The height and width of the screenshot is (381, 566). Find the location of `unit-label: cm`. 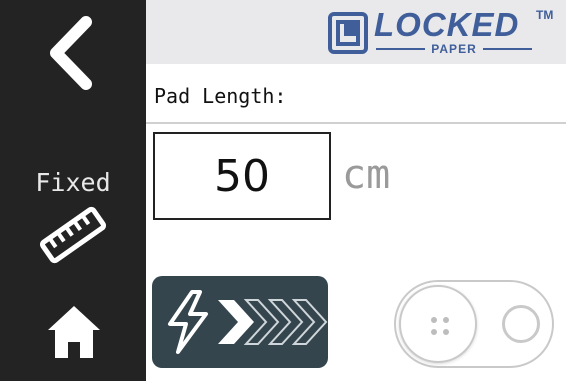

unit-label: cm is located at coordinates (366, 175).